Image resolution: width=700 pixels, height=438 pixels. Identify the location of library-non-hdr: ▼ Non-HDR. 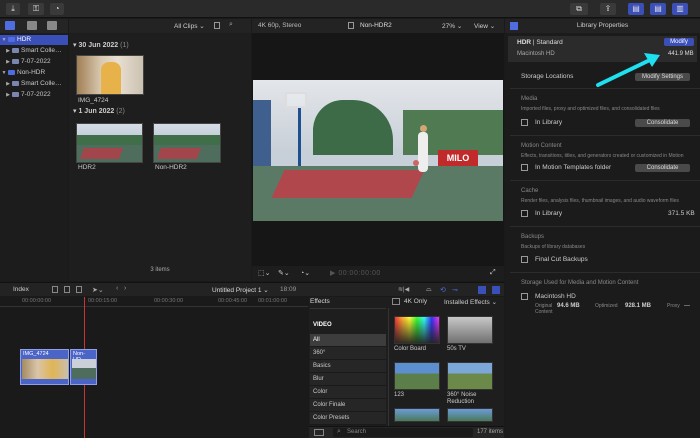
(34, 73).